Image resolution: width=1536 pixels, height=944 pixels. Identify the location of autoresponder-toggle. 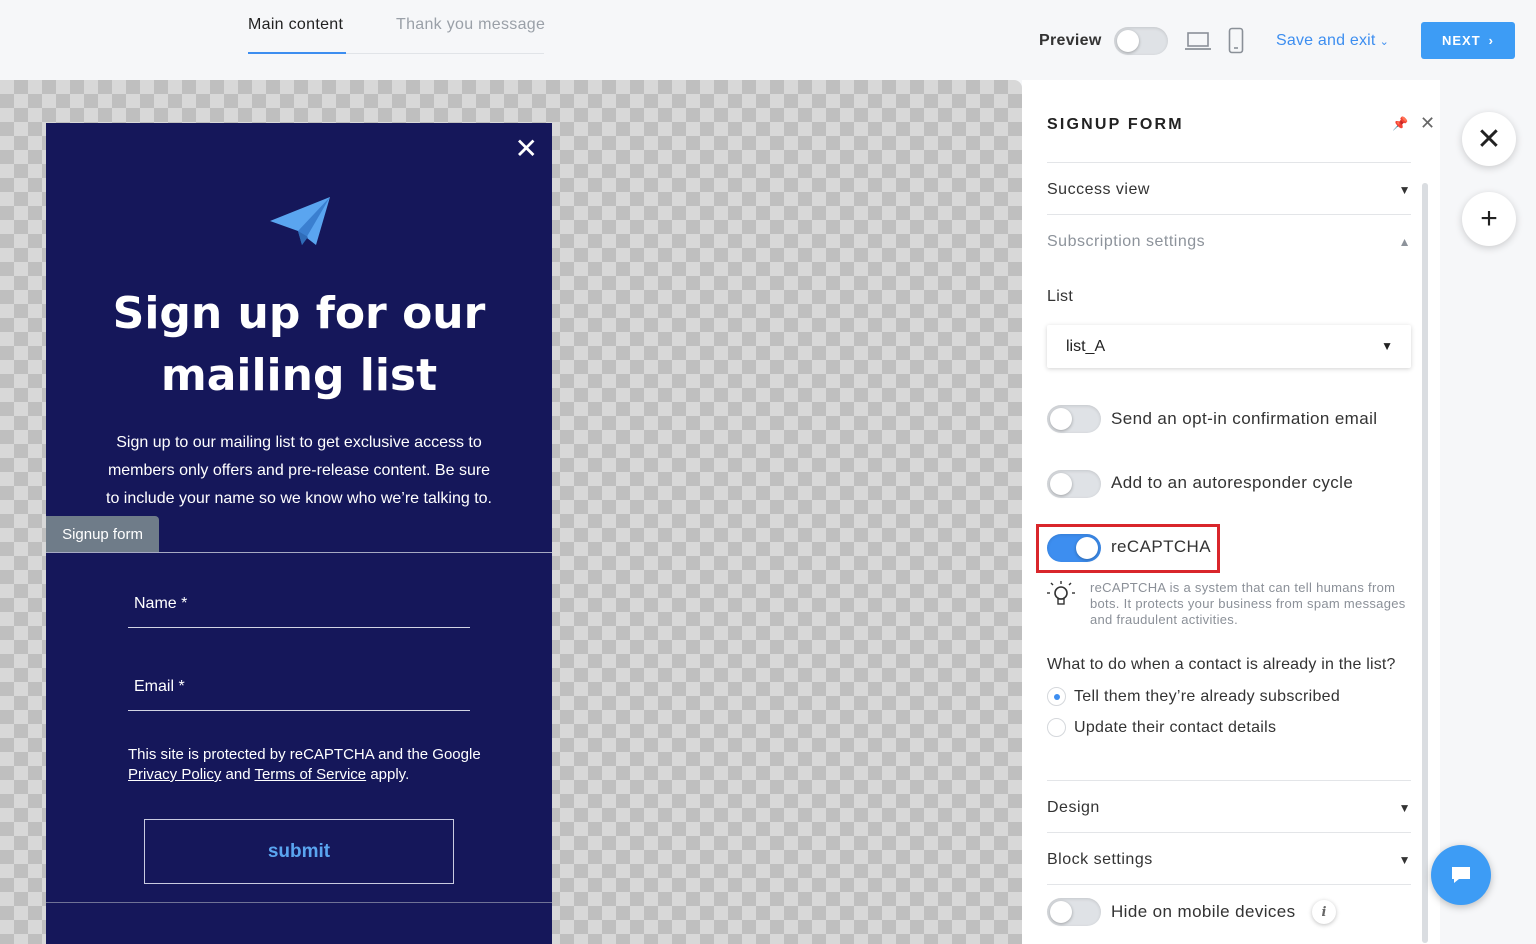
(1074, 484).